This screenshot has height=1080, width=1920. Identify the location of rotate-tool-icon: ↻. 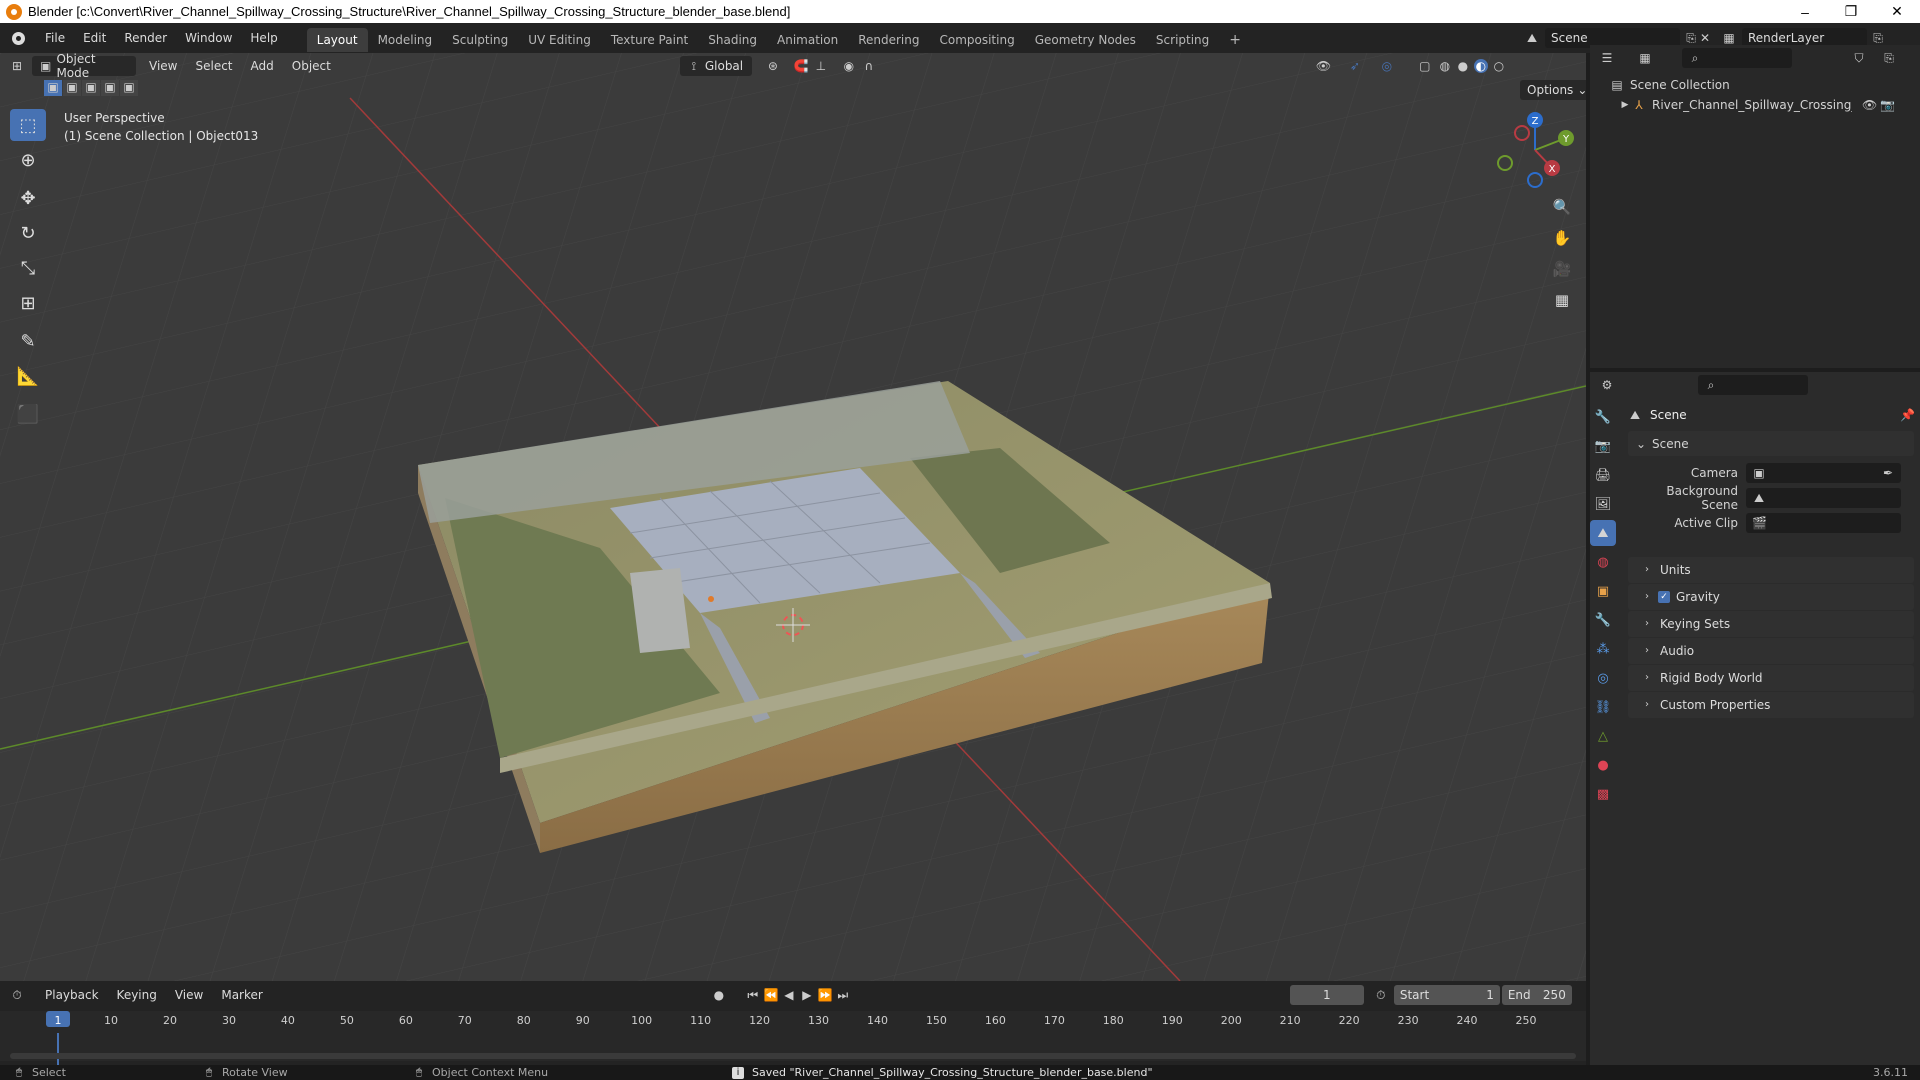
(28, 233).